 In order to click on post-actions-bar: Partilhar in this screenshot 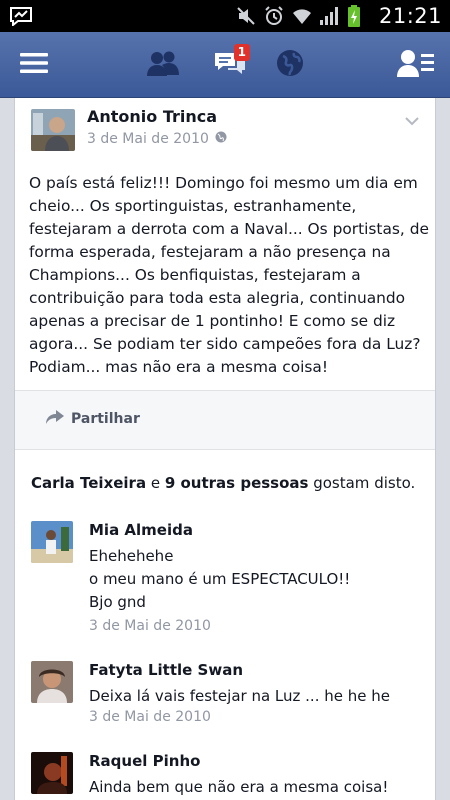, I will do `click(225, 420)`.